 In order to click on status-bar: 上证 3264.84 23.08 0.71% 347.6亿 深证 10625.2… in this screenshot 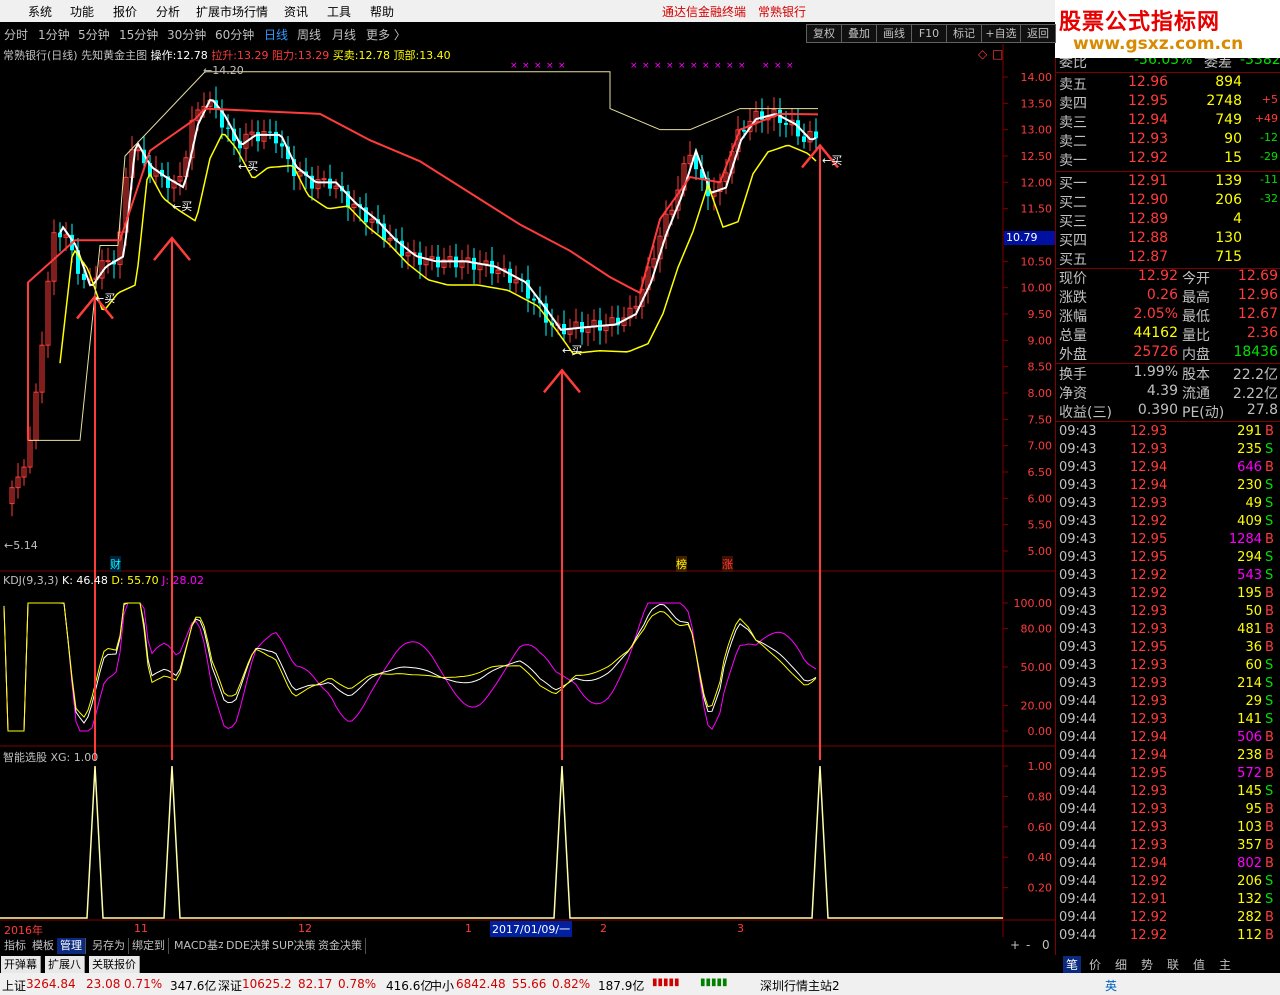, I will do `click(640, 984)`.